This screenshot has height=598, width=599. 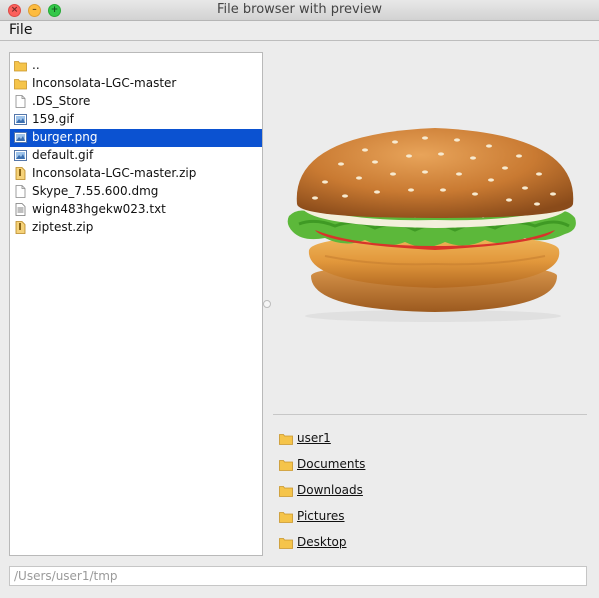 I want to click on file-list-item: Inconsolata-LGC-master, so click(x=136, y=84).